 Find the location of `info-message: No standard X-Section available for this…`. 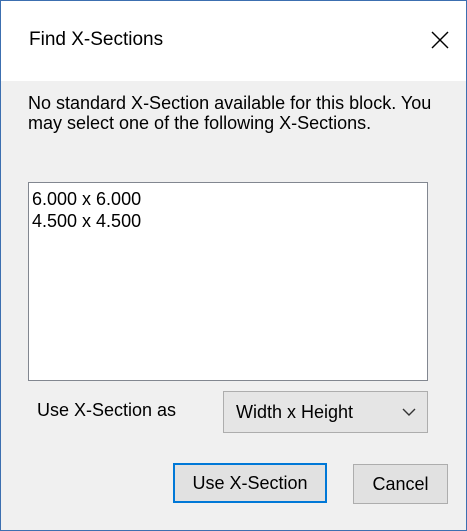

info-message: No standard X-Section available for this… is located at coordinates (230, 113).